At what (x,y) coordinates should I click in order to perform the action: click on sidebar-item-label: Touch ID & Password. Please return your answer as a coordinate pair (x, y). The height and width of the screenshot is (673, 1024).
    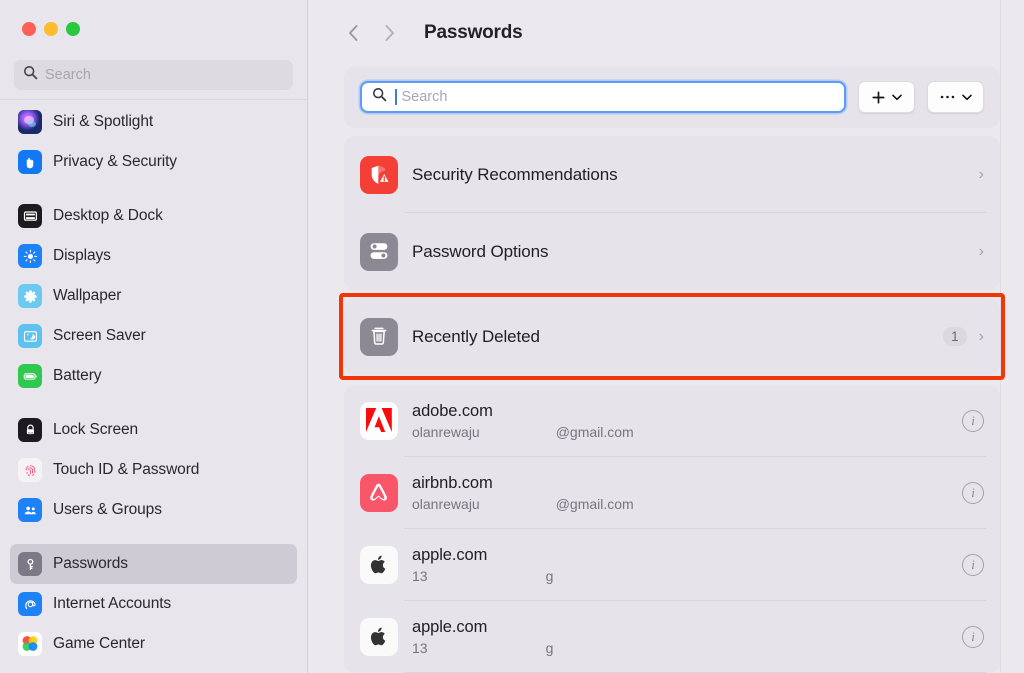
    Looking at the image, I should click on (126, 469).